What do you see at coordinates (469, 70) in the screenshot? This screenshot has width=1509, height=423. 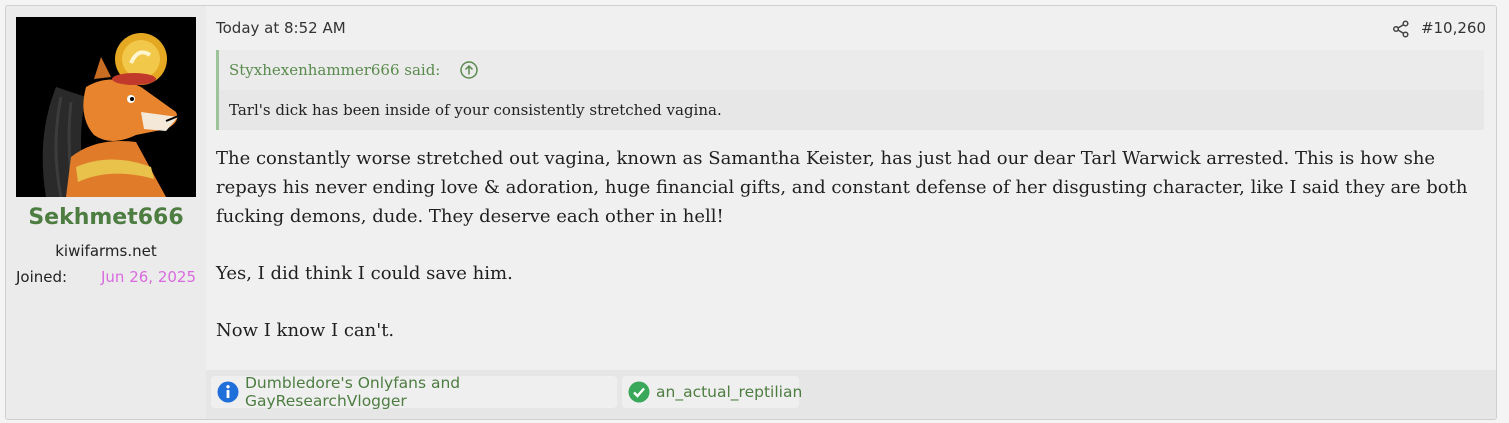 I see `arrow-up-circle-icon` at bounding box center [469, 70].